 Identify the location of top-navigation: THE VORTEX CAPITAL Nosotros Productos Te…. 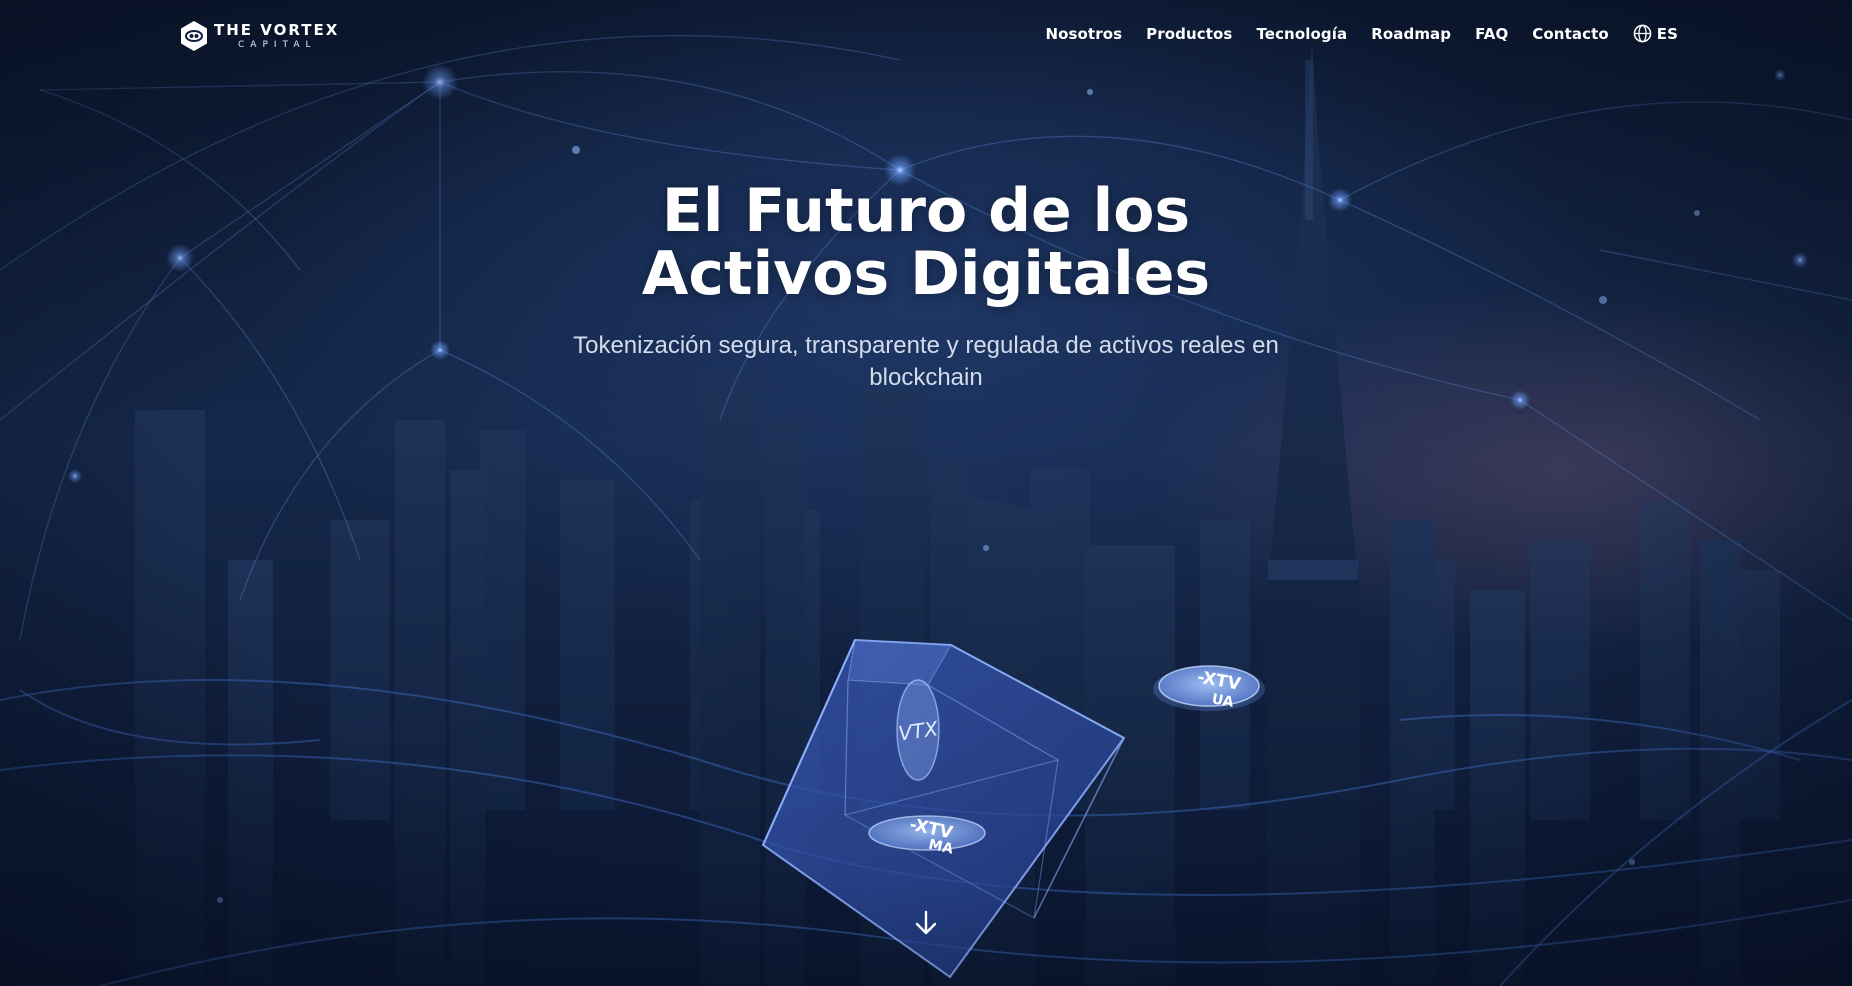
(926, 36).